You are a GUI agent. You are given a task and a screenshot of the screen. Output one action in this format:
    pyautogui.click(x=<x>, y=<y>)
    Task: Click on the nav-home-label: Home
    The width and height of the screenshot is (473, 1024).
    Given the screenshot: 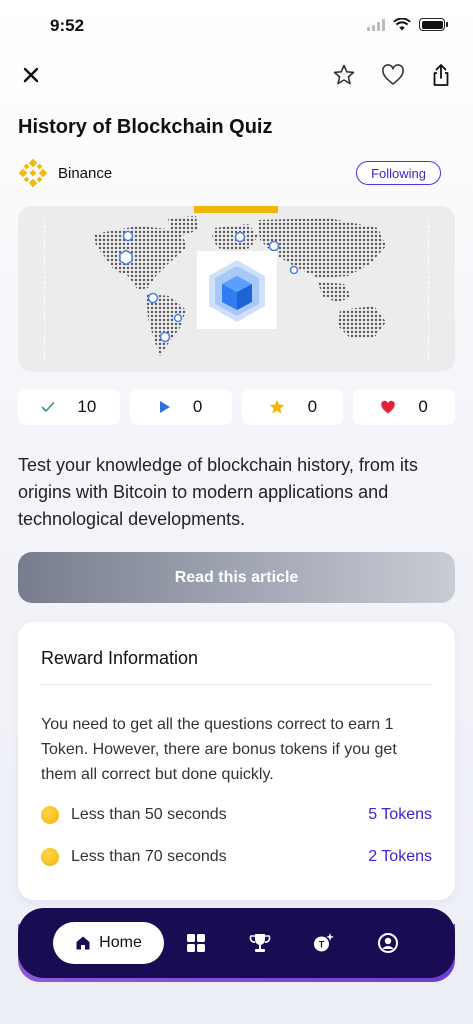 What is the action you would take?
    pyautogui.click(x=120, y=942)
    